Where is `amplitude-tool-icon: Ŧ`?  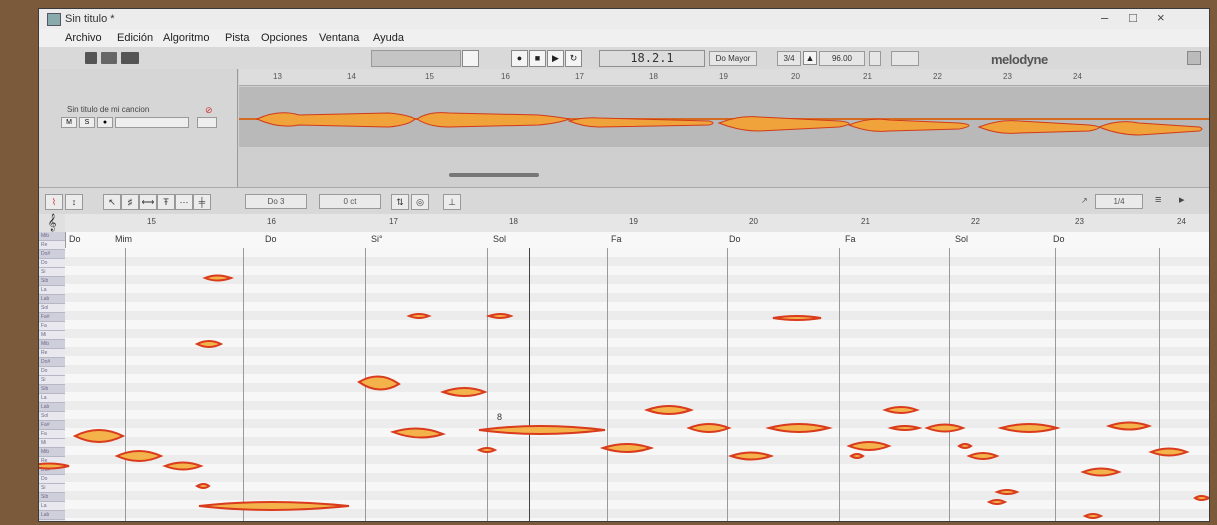
amplitude-tool-icon: Ŧ is located at coordinates (166, 202).